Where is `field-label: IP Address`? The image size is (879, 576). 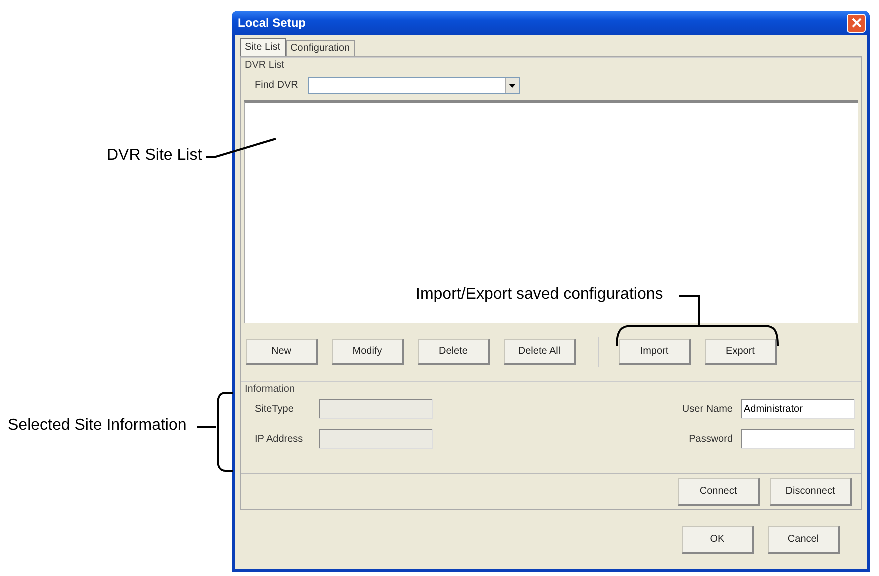
field-label: IP Address is located at coordinates (279, 439).